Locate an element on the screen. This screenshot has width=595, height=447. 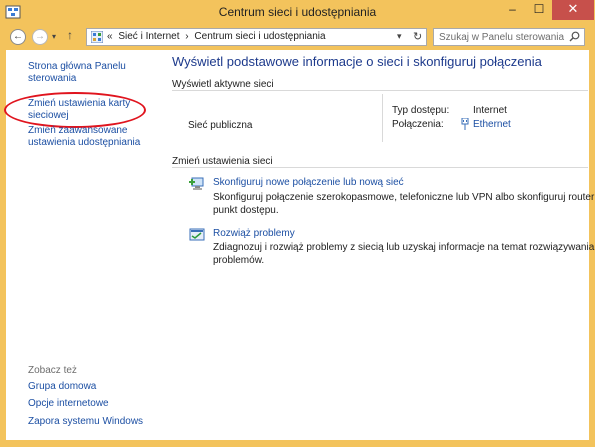
task-troubleshoot-desc-line2: problemów. is located at coordinates (239, 260).